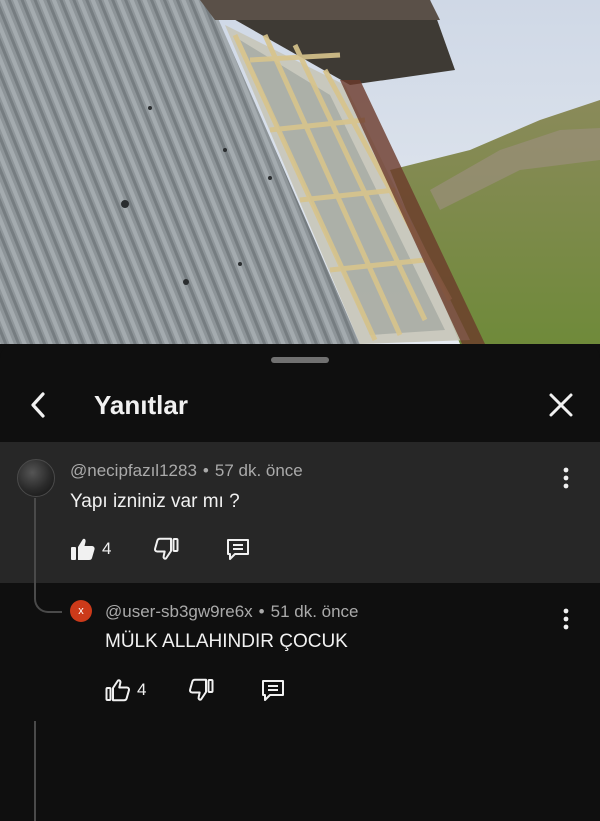 This screenshot has width=600, height=821. What do you see at coordinates (300, 405) in the screenshot?
I see `panel-header: Yanıtlar` at bounding box center [300, 405].